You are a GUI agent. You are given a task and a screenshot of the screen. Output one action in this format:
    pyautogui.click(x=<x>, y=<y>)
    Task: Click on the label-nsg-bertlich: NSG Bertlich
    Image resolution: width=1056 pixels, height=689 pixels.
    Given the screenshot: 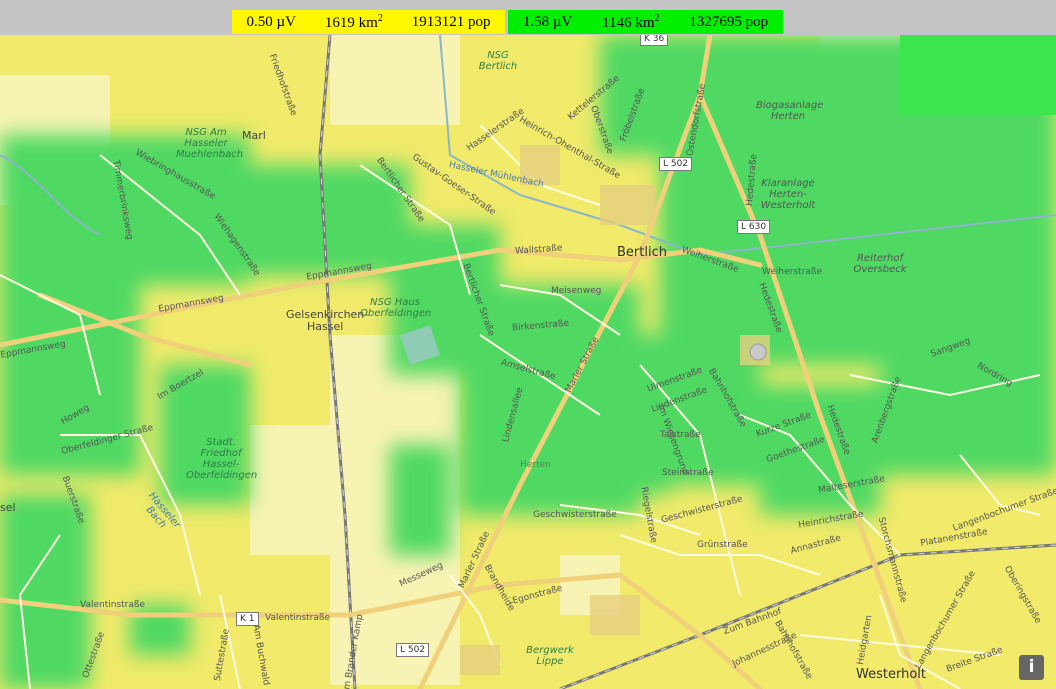 What is the action you would take?
    pyautogui.click(x=498, y=61)
    